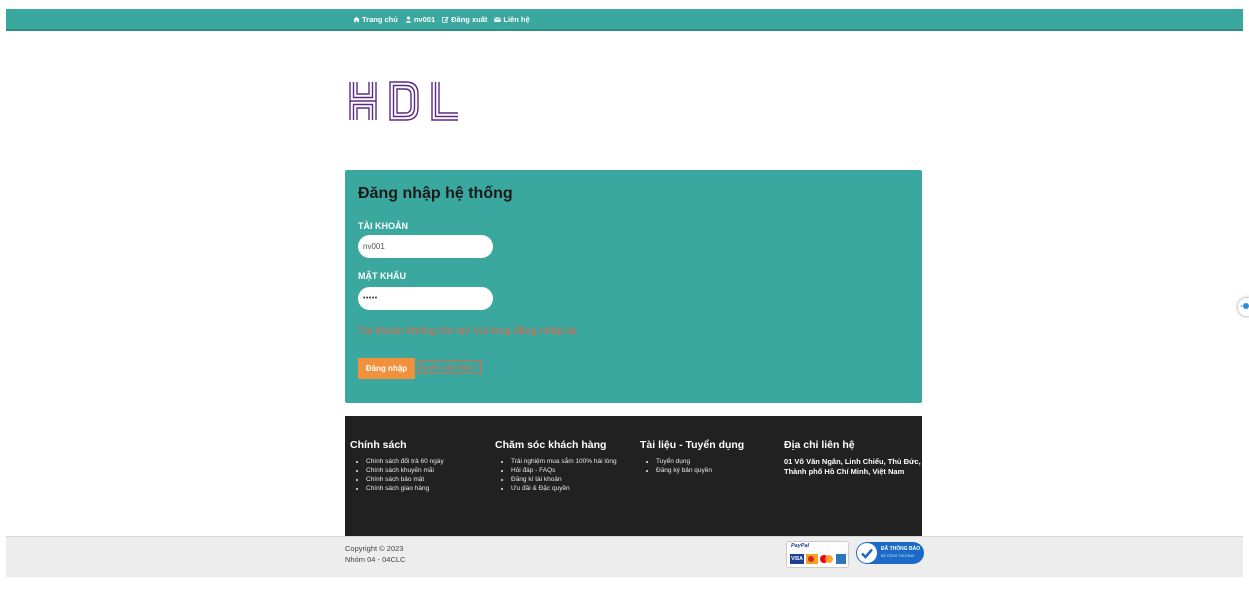  I want to click on footer-link: Chính sách bảo mật, so click(405, 479).